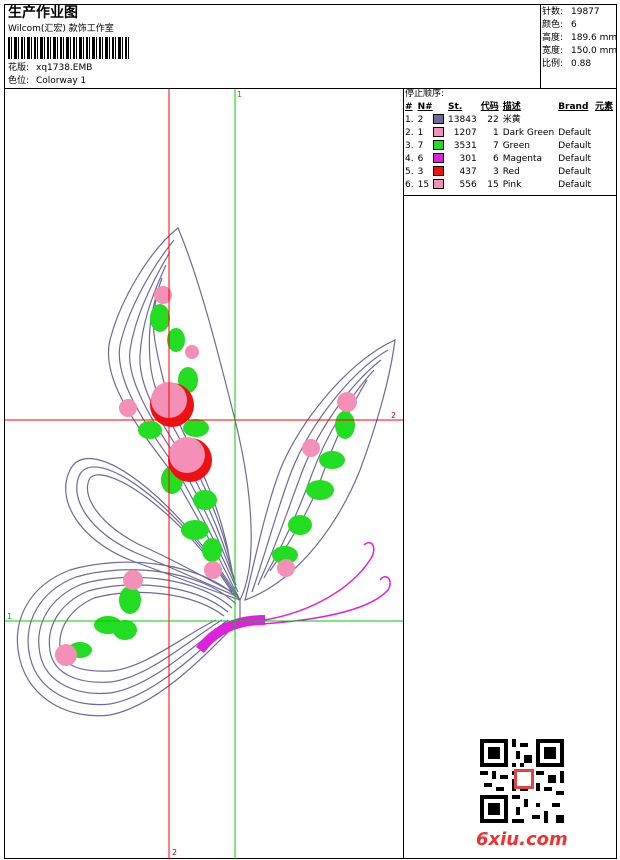 The height and width of the screenshot is (860, 620). What do you see at coordinates (489, 107) in the screenshot?
I see `col-code: 代码` at bounding box center [489, 107].